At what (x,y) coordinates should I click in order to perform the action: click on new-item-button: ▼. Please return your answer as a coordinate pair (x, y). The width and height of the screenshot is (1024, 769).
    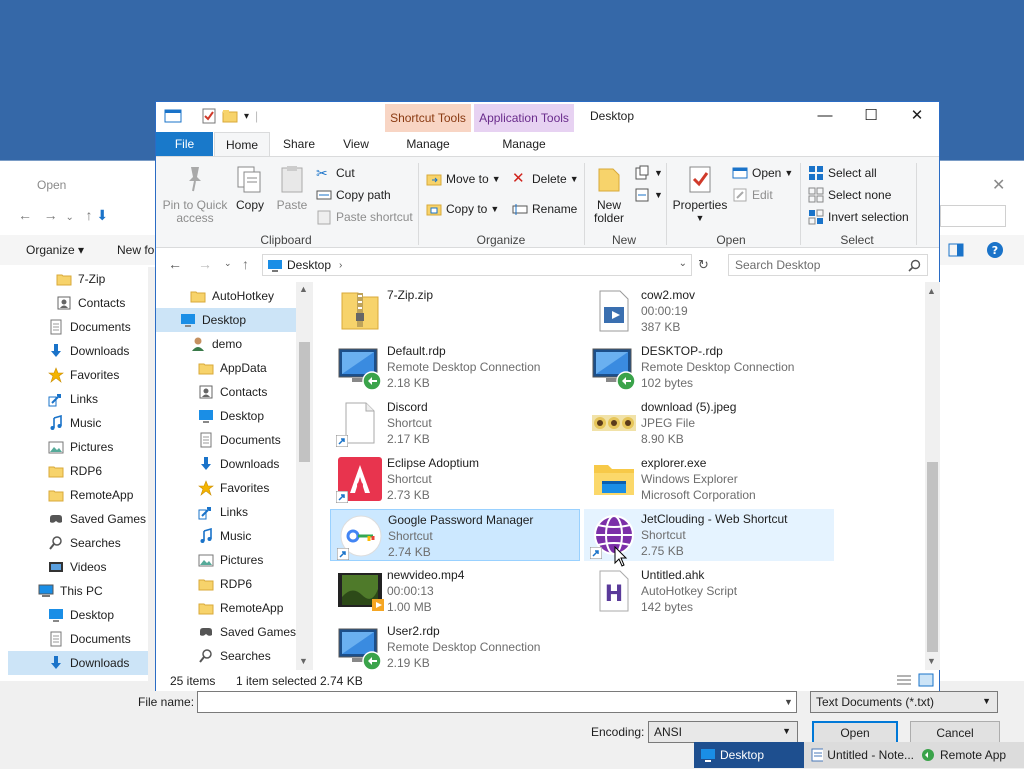
    Looking at the image, I should click on (648, 173).